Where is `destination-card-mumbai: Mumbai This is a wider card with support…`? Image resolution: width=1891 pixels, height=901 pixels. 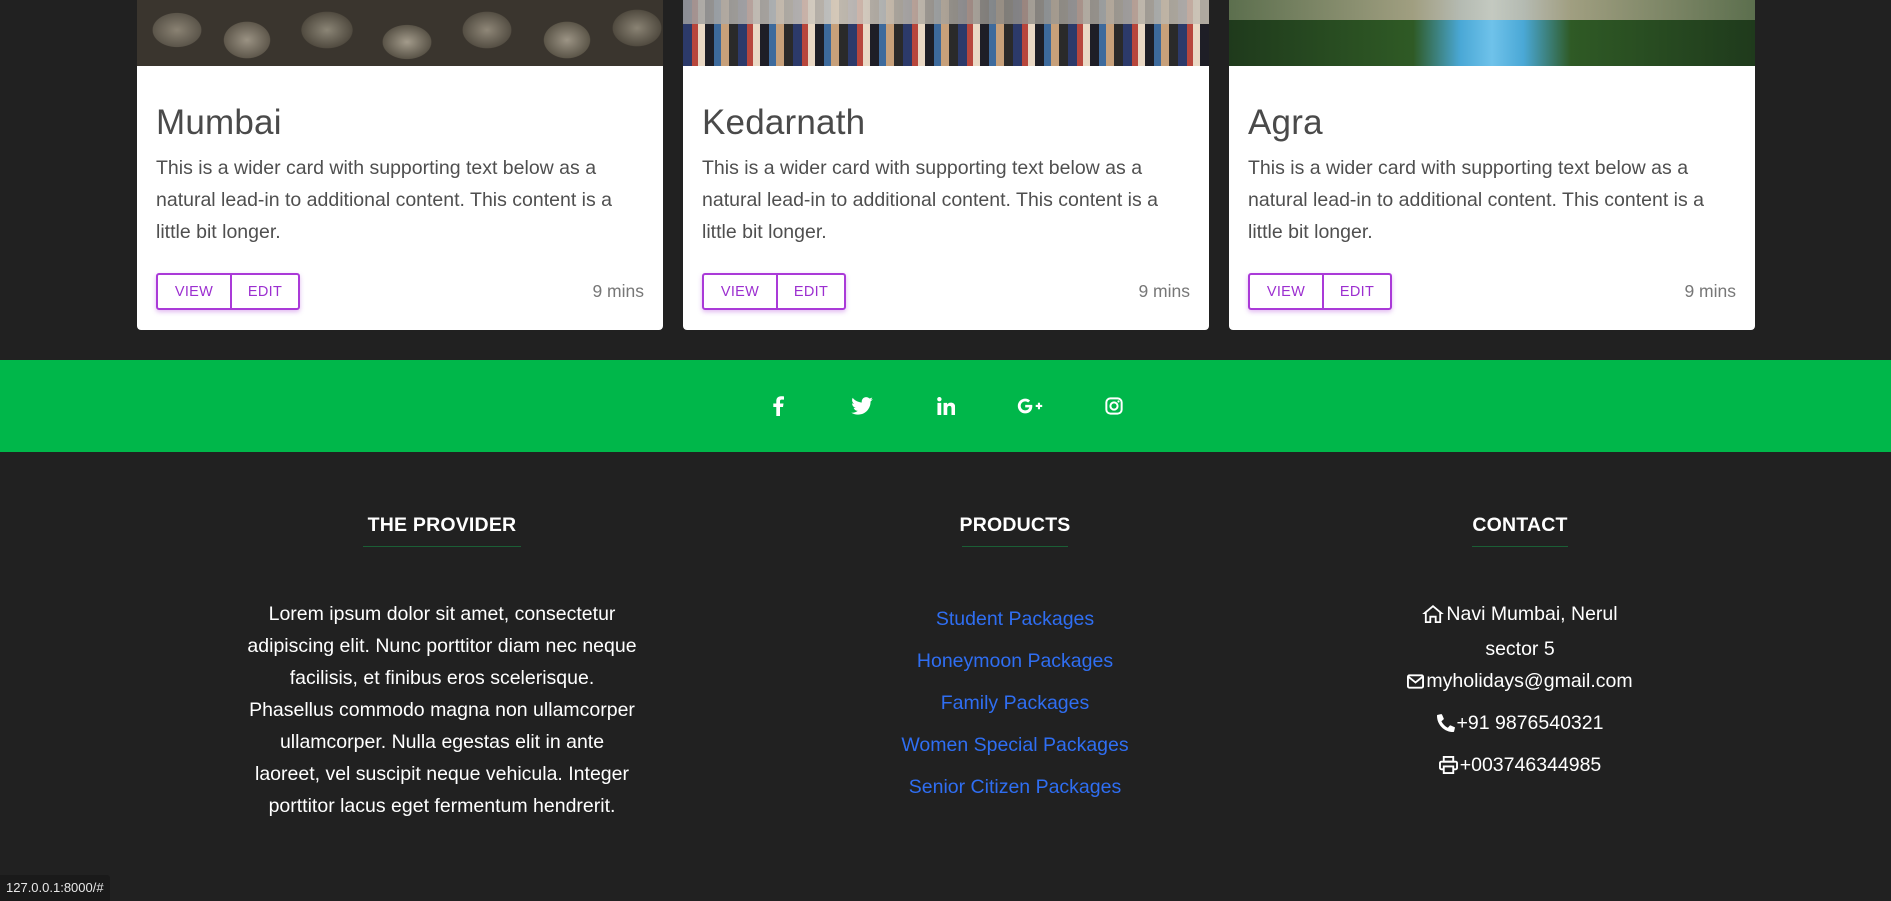
destination-card-mumbai: Mumbai This is a wider card with support… is located at coordinates (400, 165).